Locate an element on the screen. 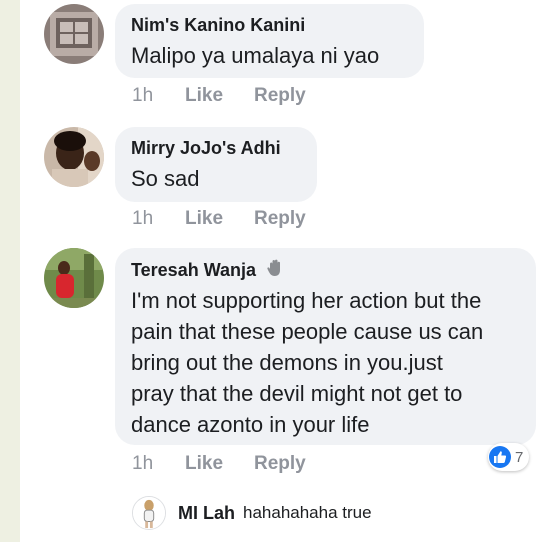 The image size is (554, 542). comment-text: Malipo ya umalaya ni yao is located at coordinates (255, 55).